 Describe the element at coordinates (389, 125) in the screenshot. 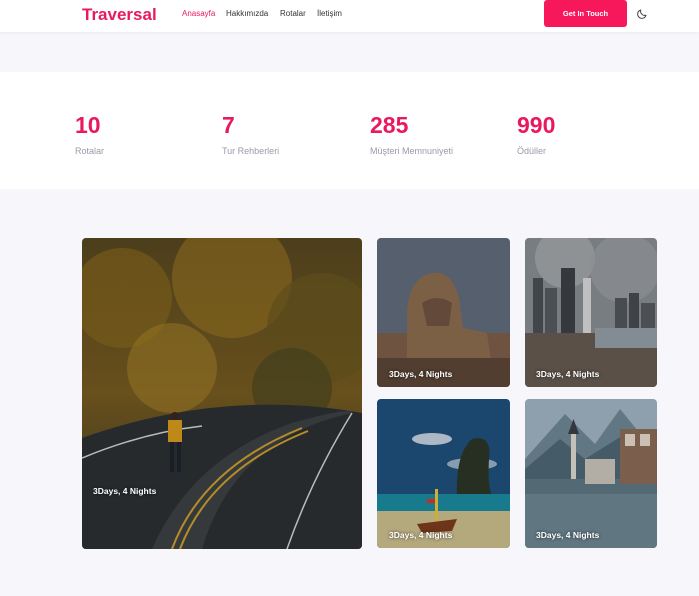

I see `stat-value: 285` at that location.